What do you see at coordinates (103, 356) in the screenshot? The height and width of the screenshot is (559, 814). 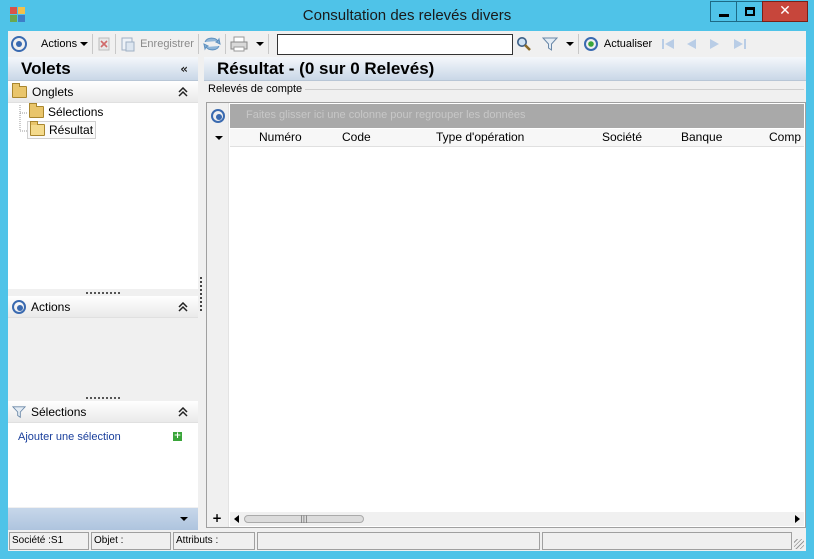 I see `actions-section-body` at bounding box center [103, 356].